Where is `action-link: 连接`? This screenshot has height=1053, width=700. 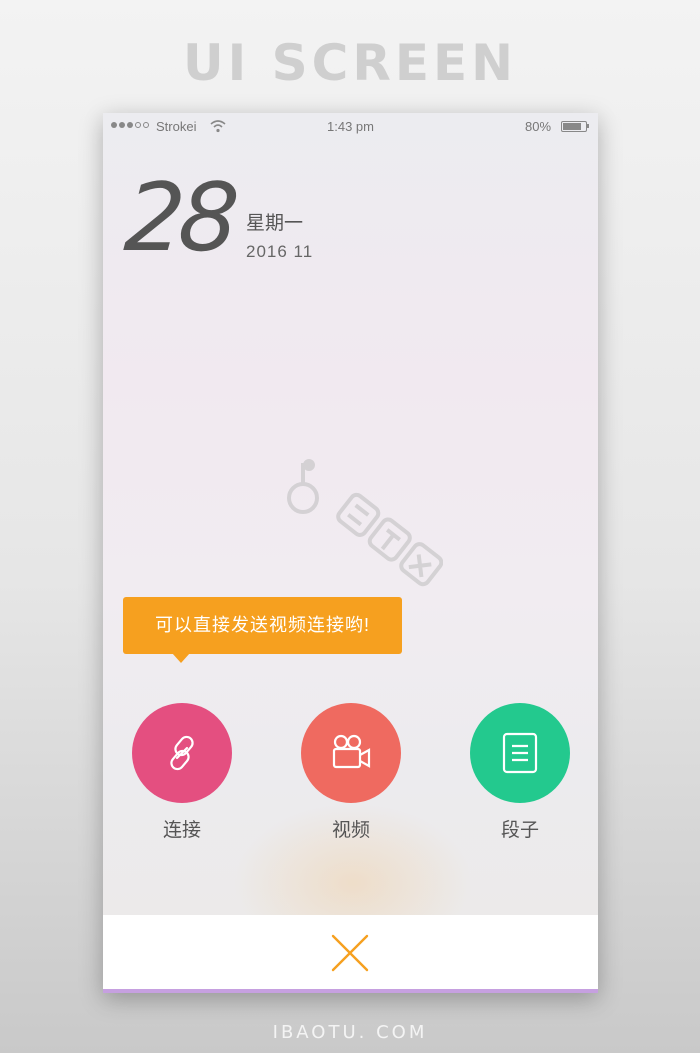
action-link: 连接 is located at coordinates (182, 772).